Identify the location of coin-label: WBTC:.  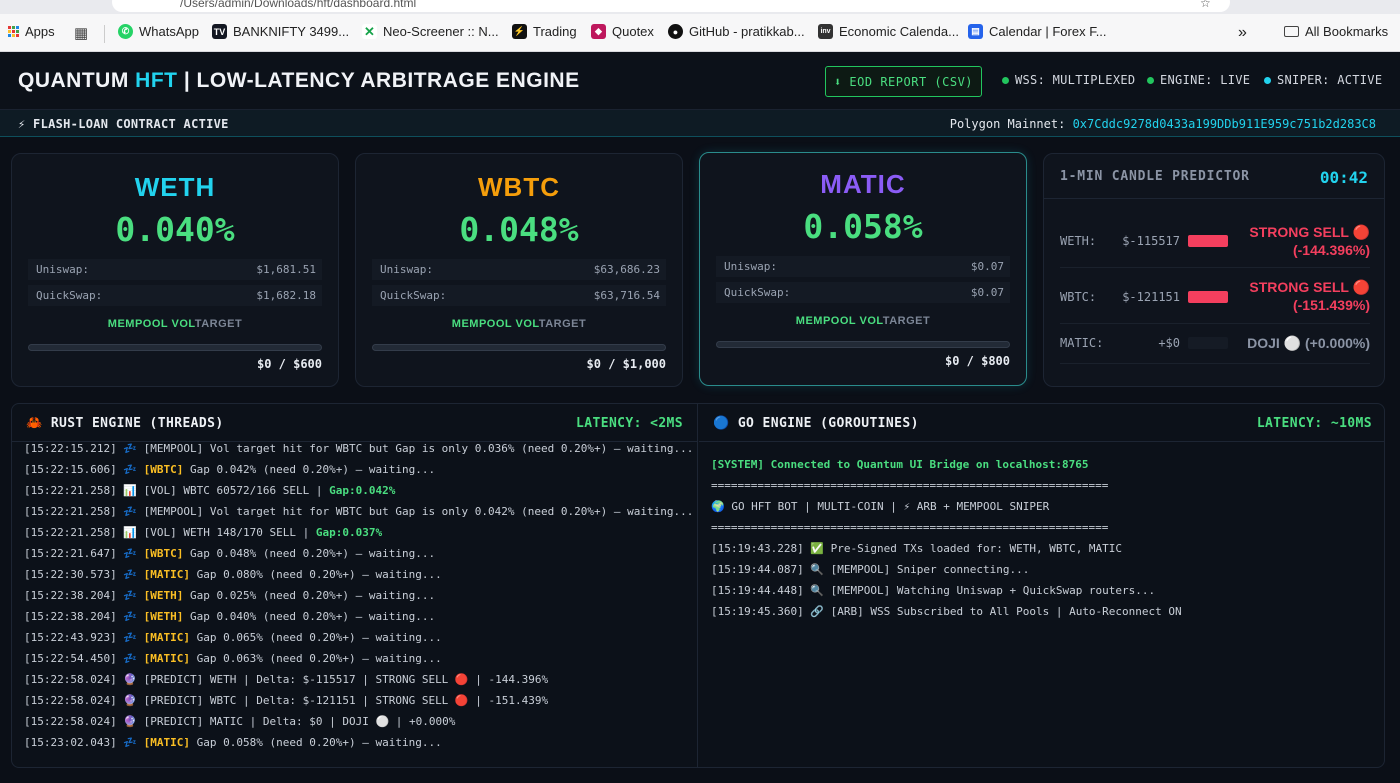
(1078, 297).